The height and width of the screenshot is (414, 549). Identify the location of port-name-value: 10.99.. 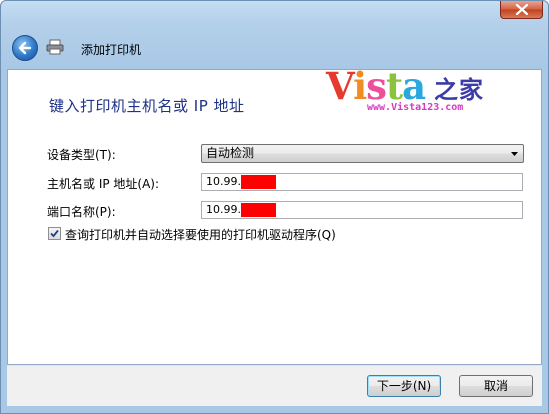
(223, 209).